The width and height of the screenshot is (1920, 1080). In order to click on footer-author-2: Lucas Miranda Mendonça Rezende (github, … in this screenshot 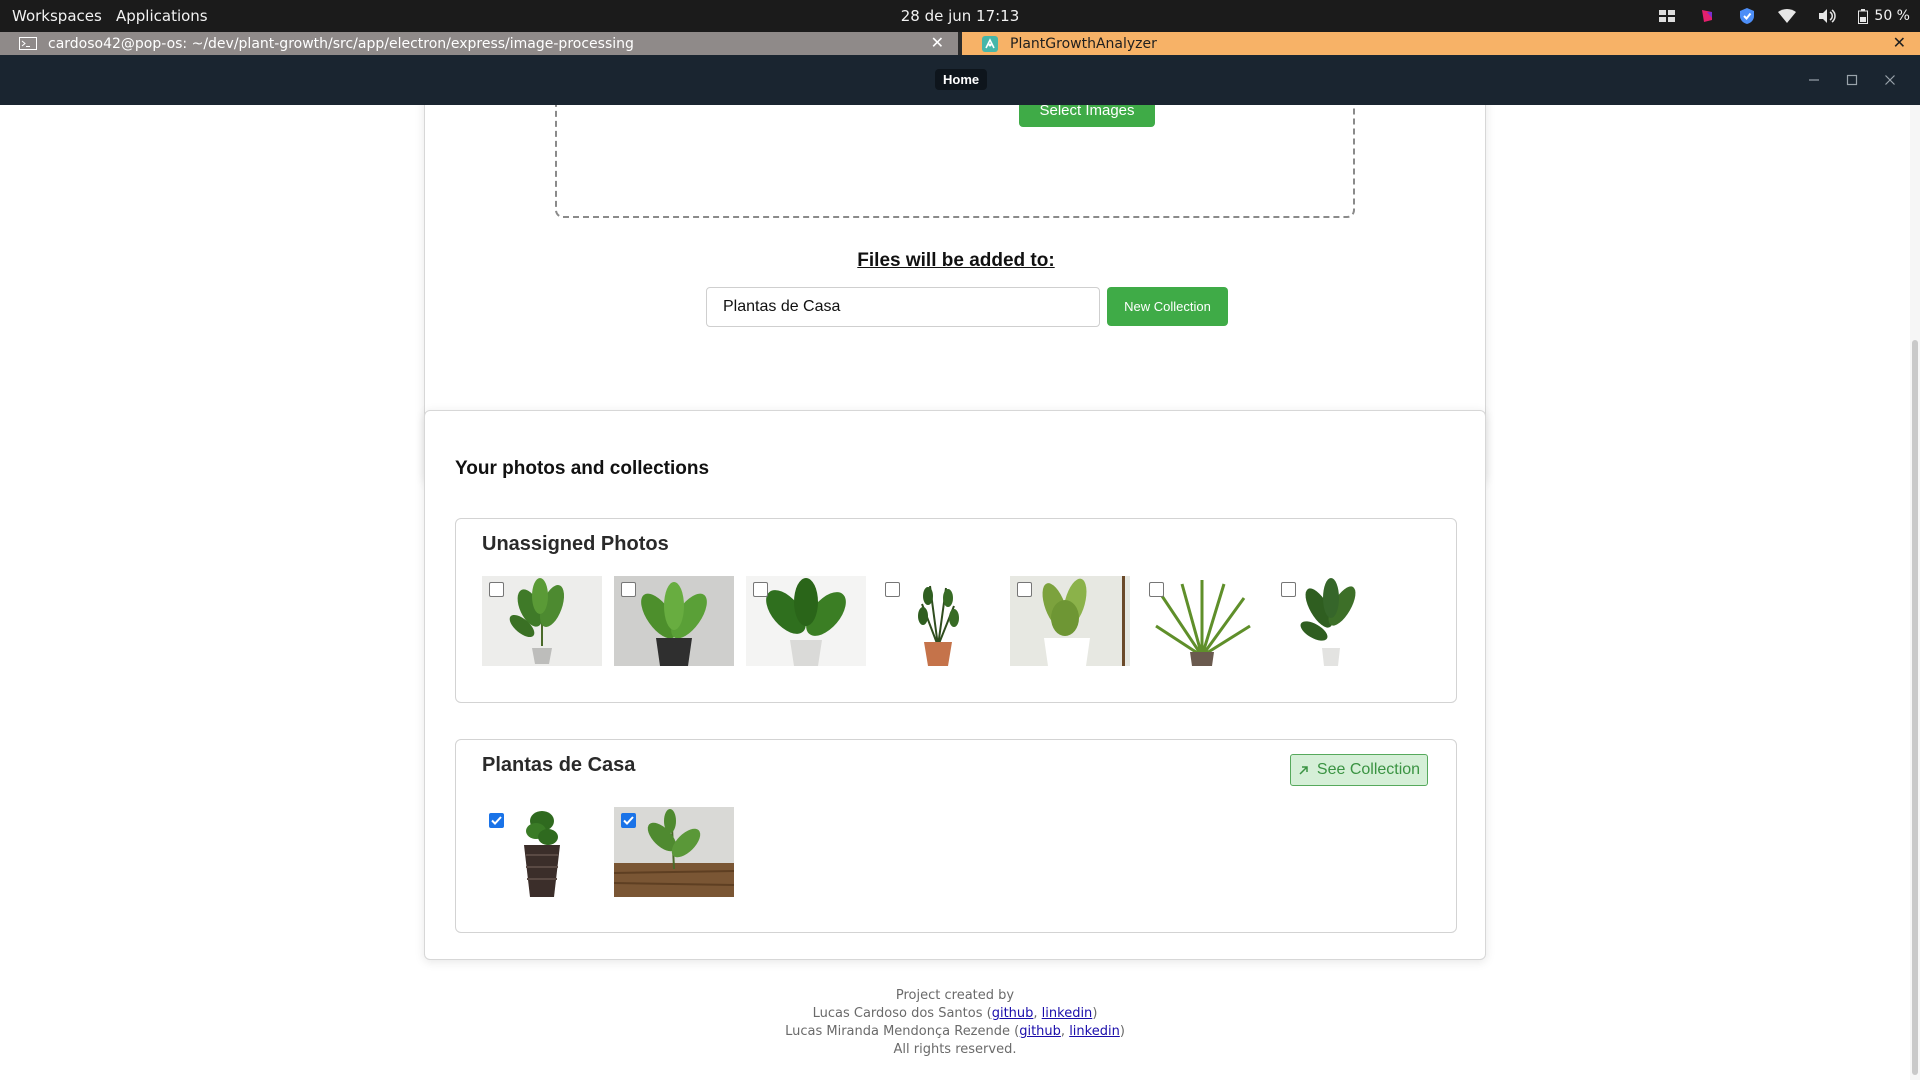, I will do `click(955, 1031)`.